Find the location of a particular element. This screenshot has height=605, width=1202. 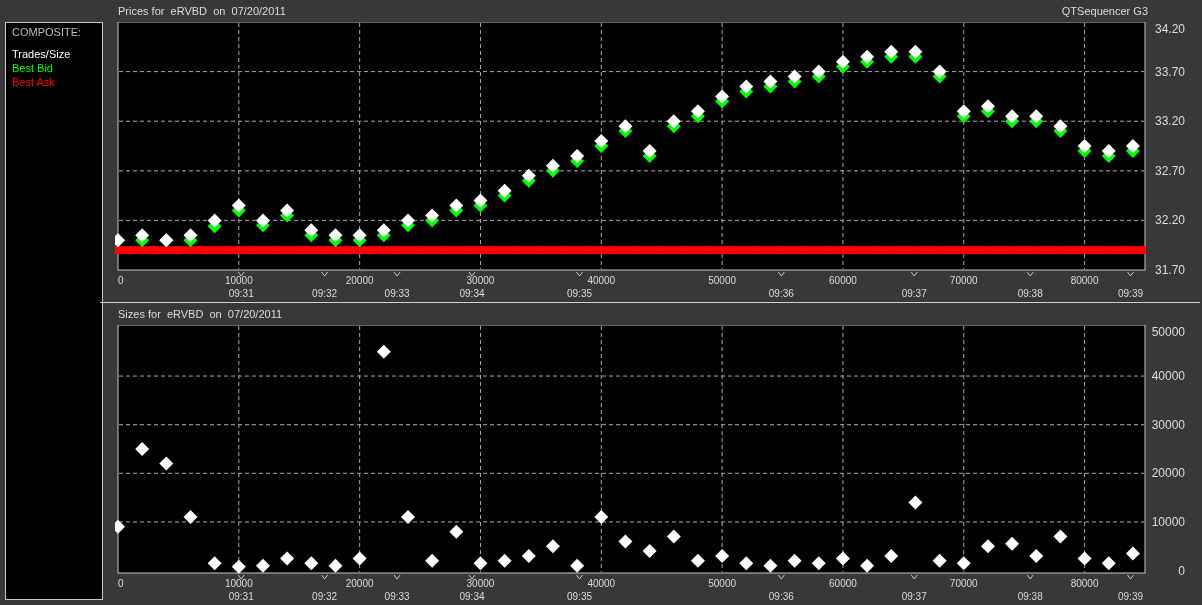

y-axis-label: 33.20 is located at coordinates (1169, 121).